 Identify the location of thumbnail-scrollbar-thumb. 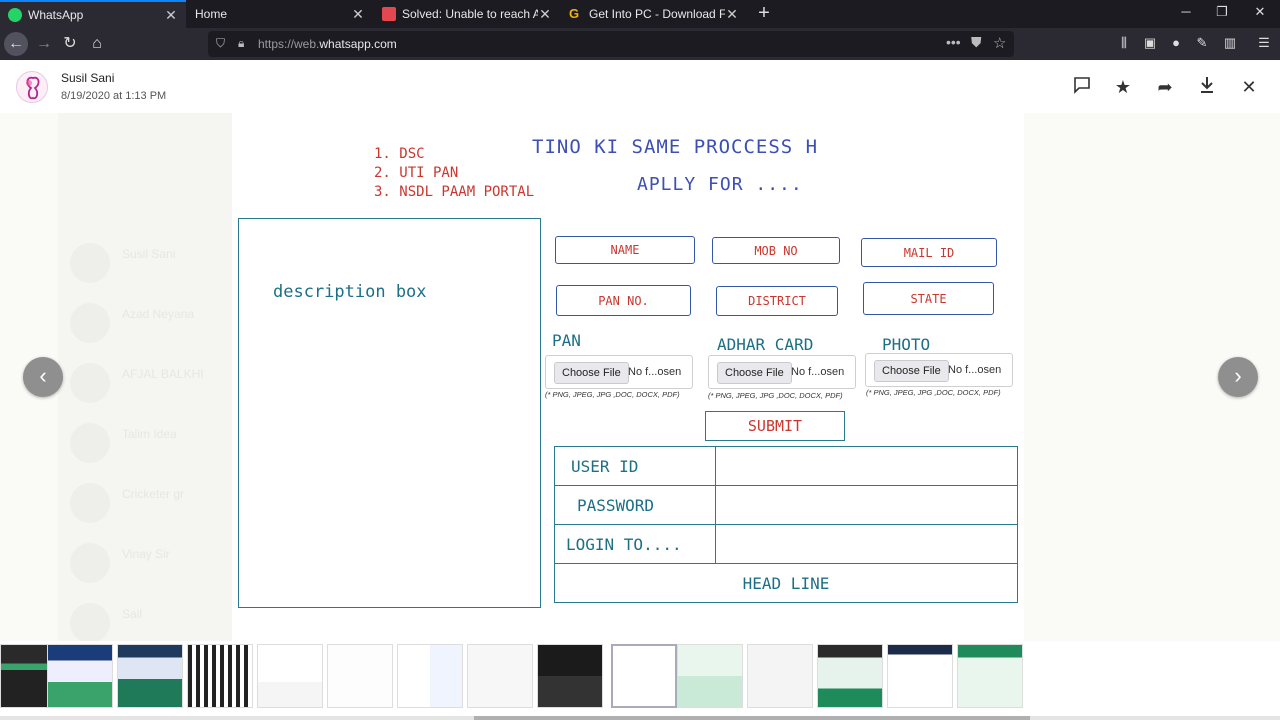
(752, 718).